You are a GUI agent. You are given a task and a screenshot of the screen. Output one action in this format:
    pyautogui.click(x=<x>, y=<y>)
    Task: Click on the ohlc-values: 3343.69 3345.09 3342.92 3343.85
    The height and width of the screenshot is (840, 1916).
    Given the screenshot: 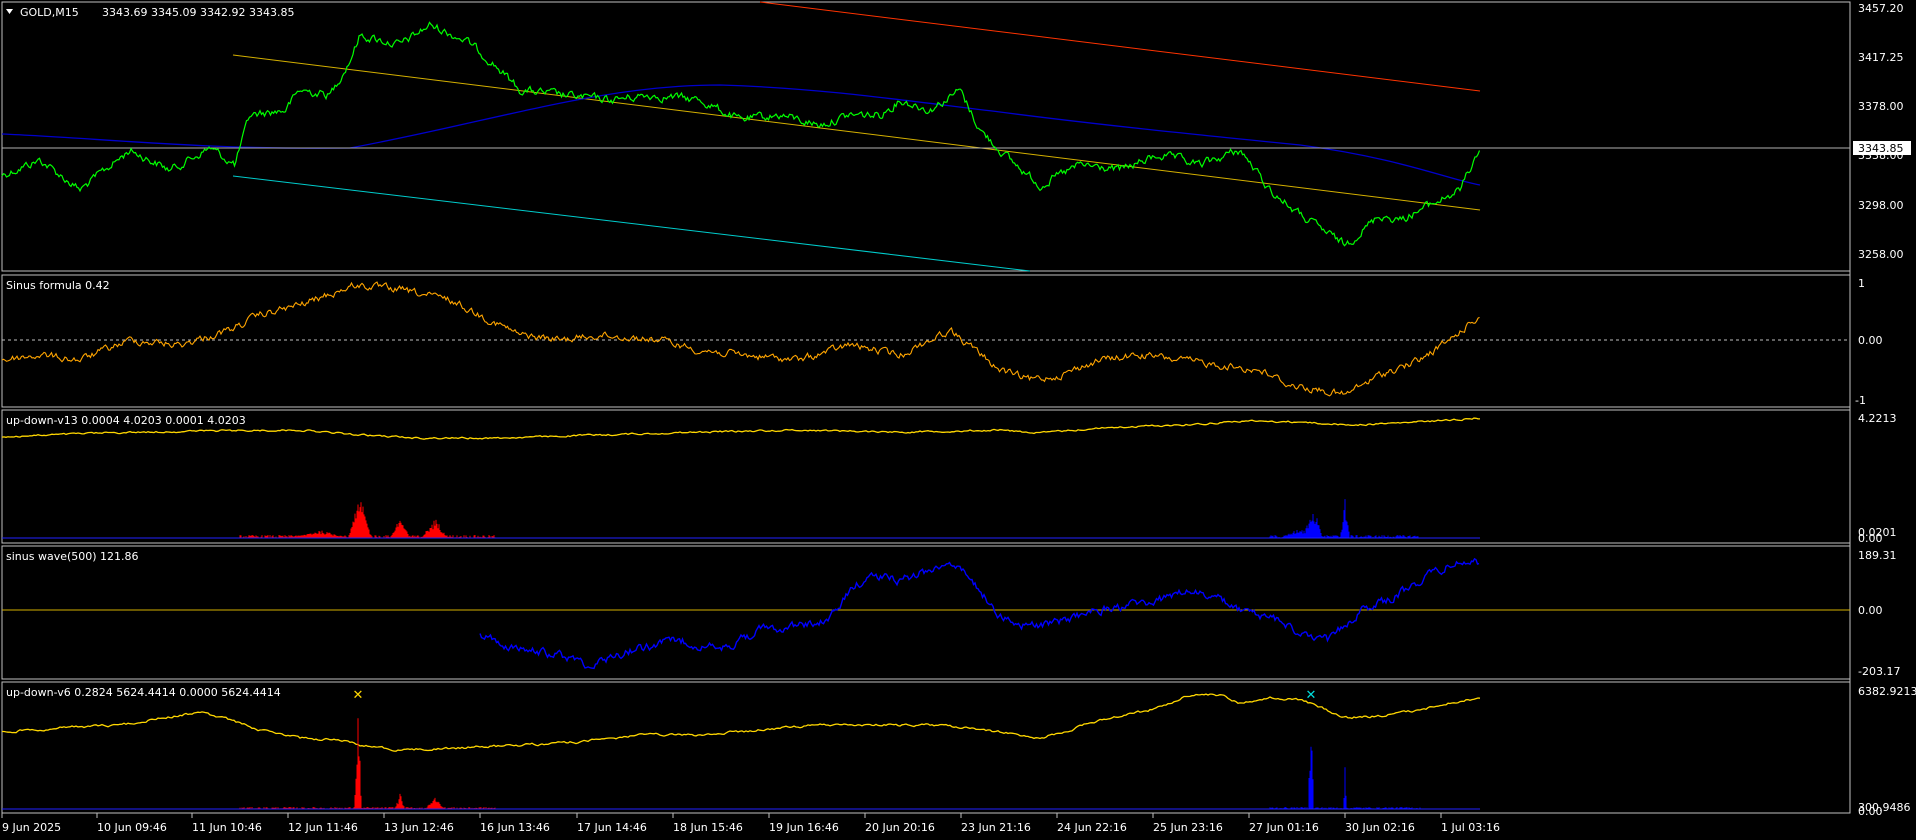 What is the action you would take?
    pyautogui.click(x=198, y=12)
    